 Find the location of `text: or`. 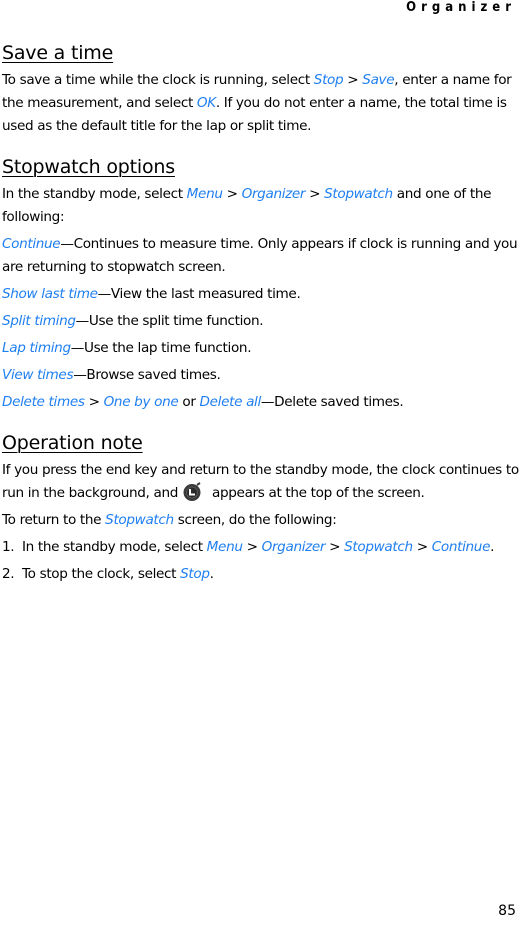

text: or is located at coordinates (189, 402).